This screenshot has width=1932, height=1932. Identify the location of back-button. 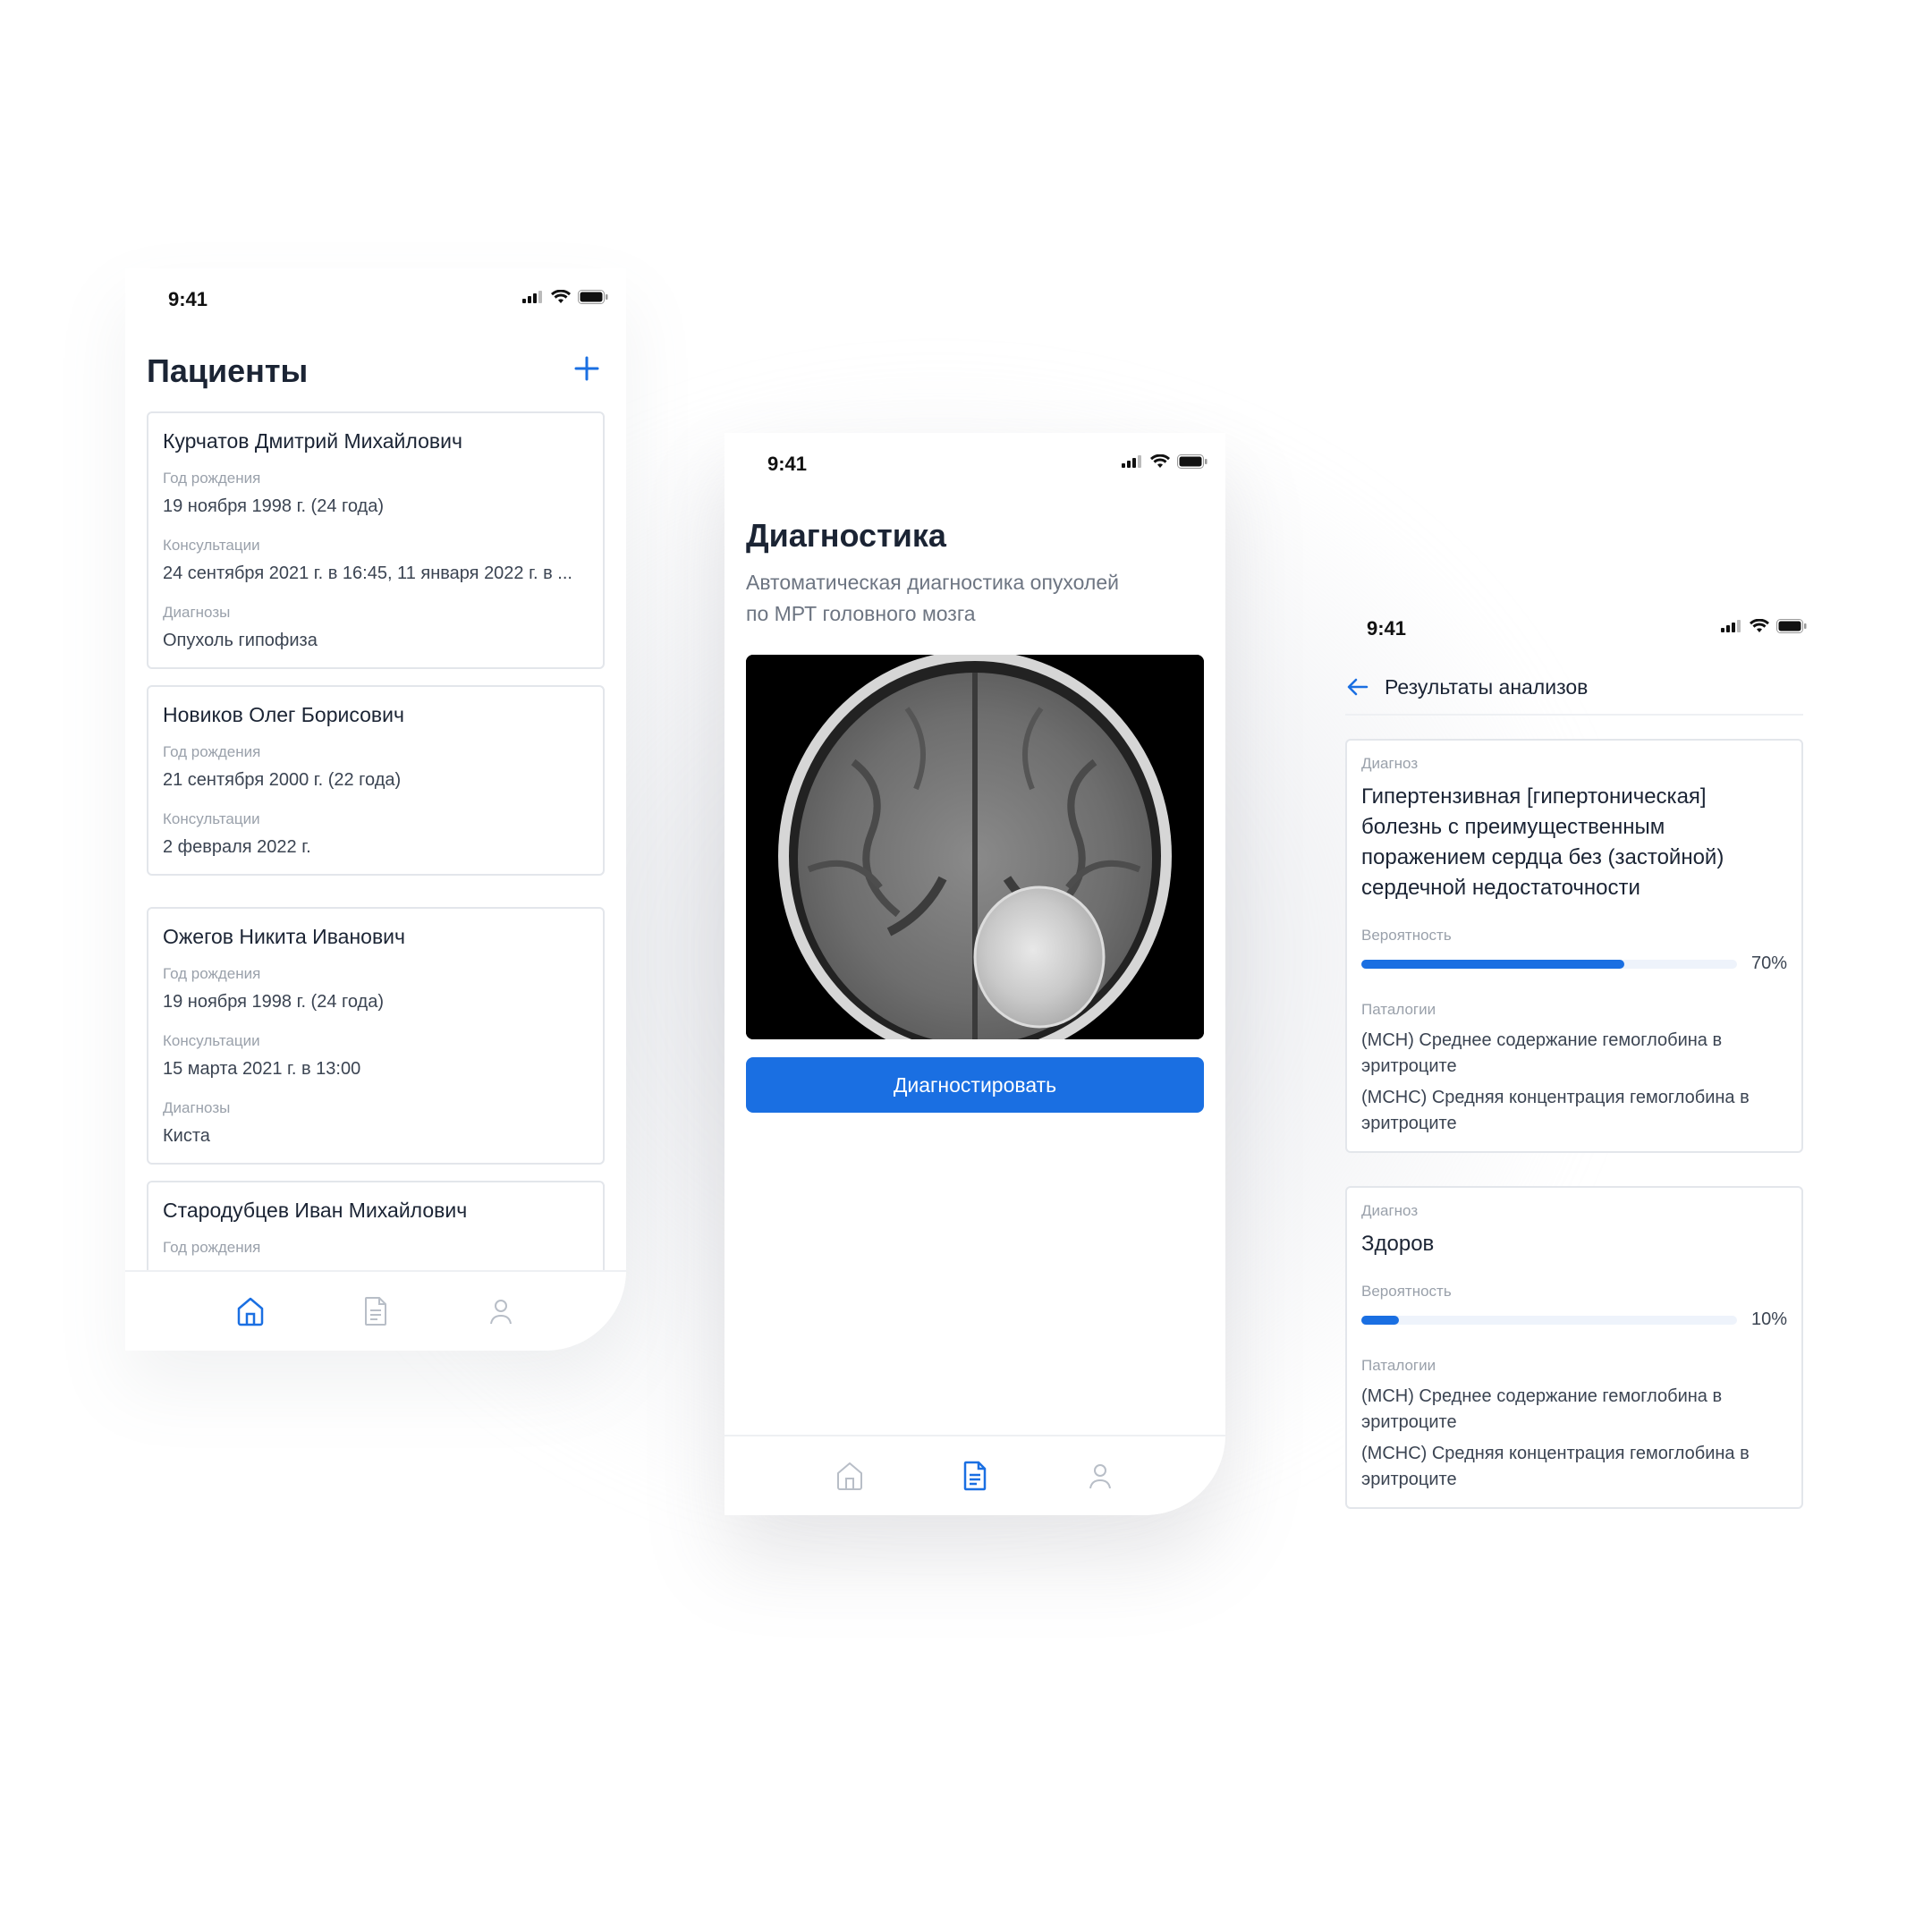
(1361, 687).